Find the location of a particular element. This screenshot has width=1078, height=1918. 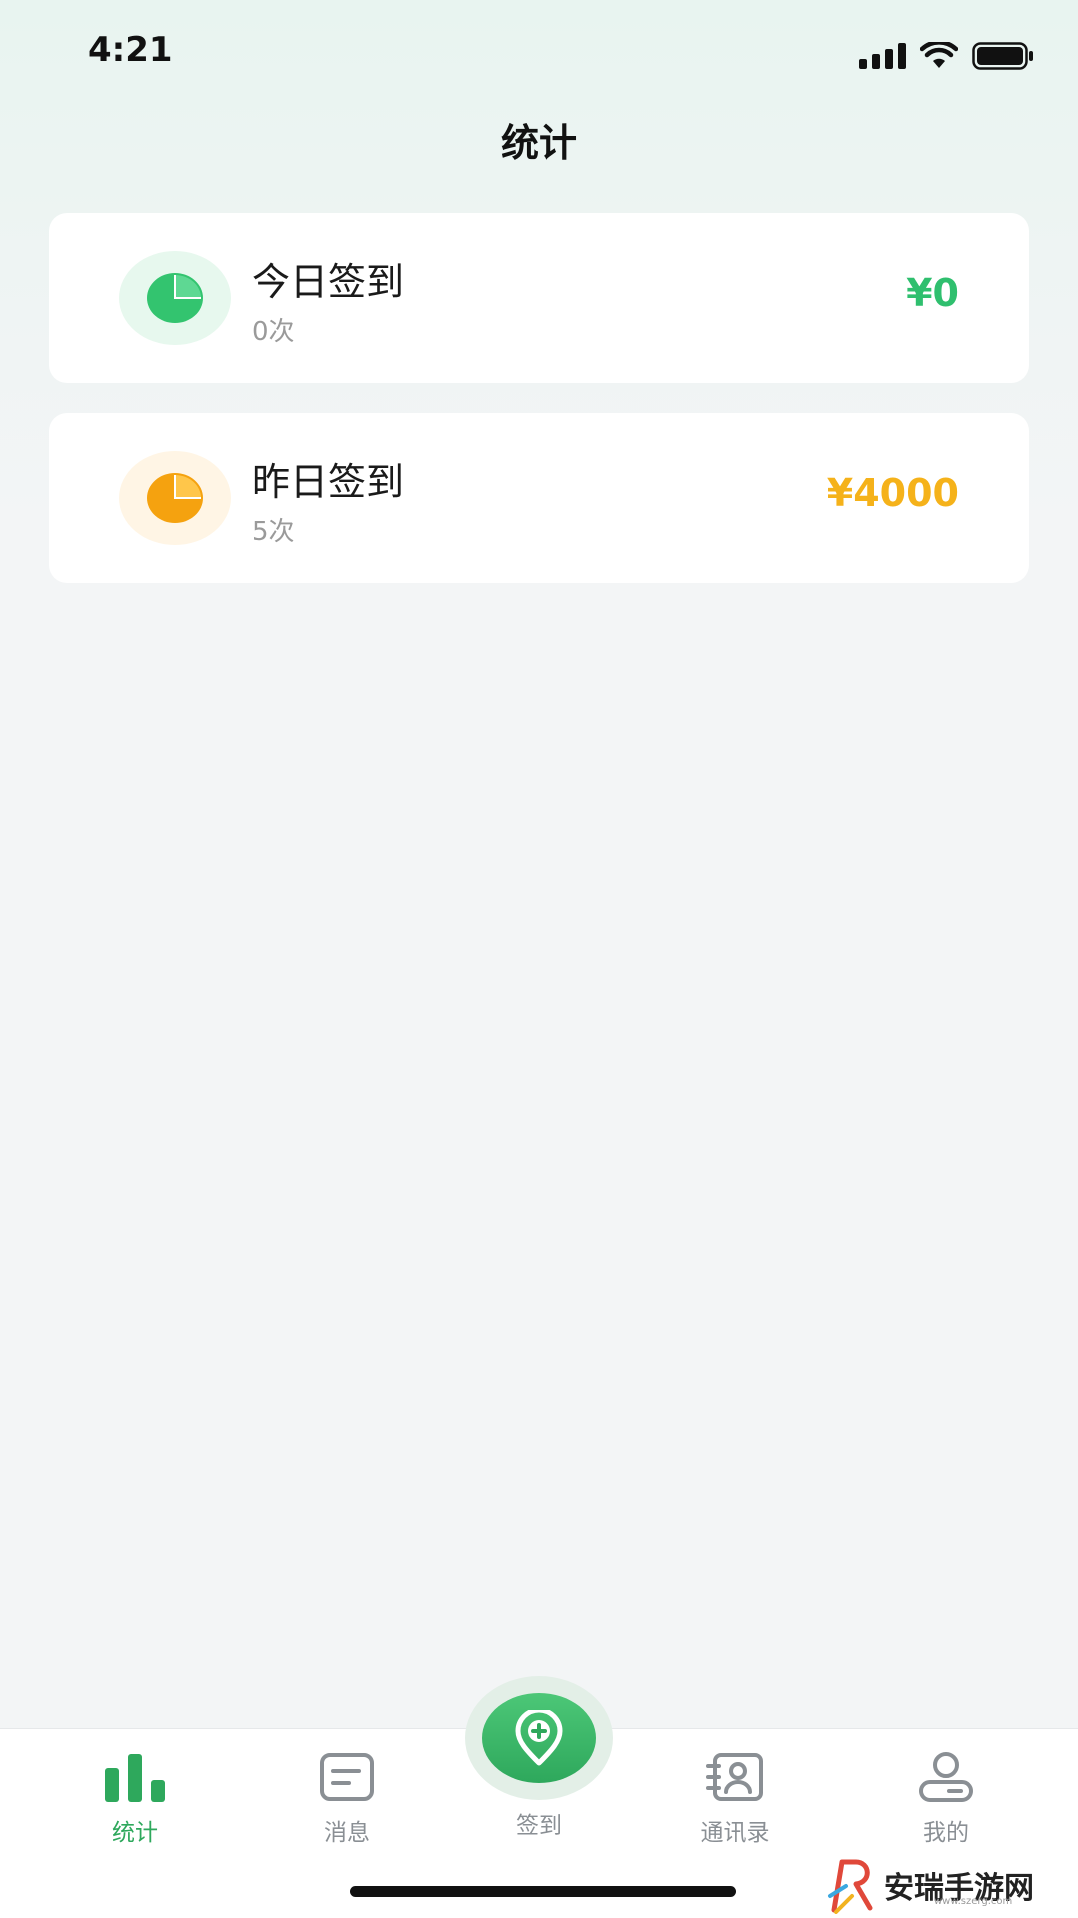

card-amount: ¥4000 is located at coordinates (892, 493).